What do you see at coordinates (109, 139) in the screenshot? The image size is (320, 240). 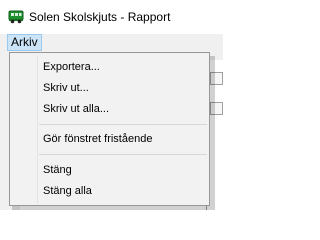 I see `menu-item-gor-fristaende: Gör fönstret fristående` at bounding box center [109, 139].